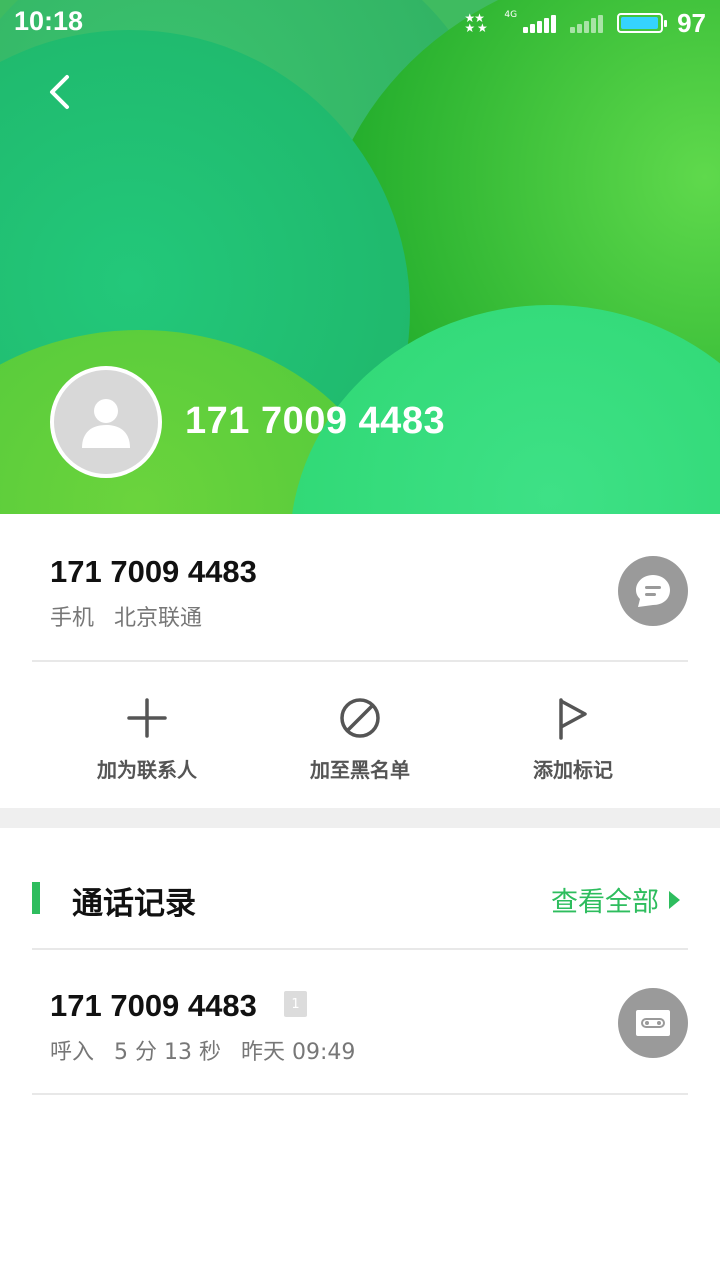 This screenshot has height=1280, width=720. I want to click on person-icon, so click(106, 423).